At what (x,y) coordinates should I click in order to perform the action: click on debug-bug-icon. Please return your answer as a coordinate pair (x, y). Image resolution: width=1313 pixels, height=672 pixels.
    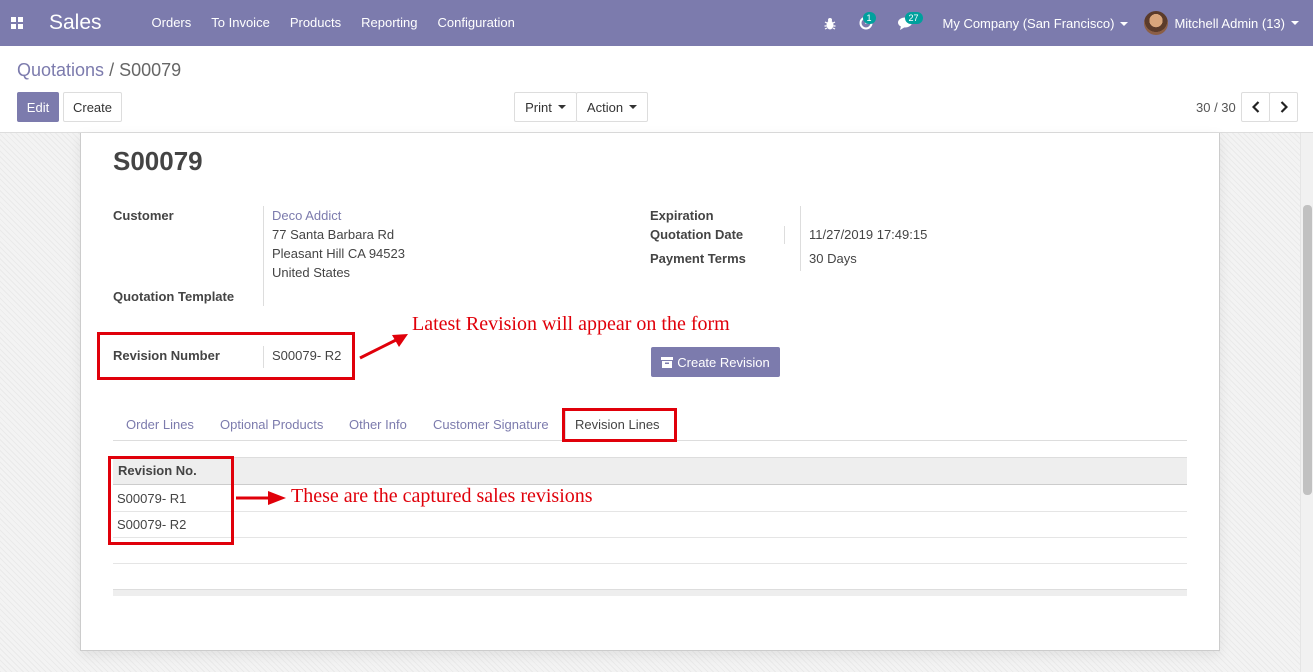
    Looking at the image, I should click on (830, 23).